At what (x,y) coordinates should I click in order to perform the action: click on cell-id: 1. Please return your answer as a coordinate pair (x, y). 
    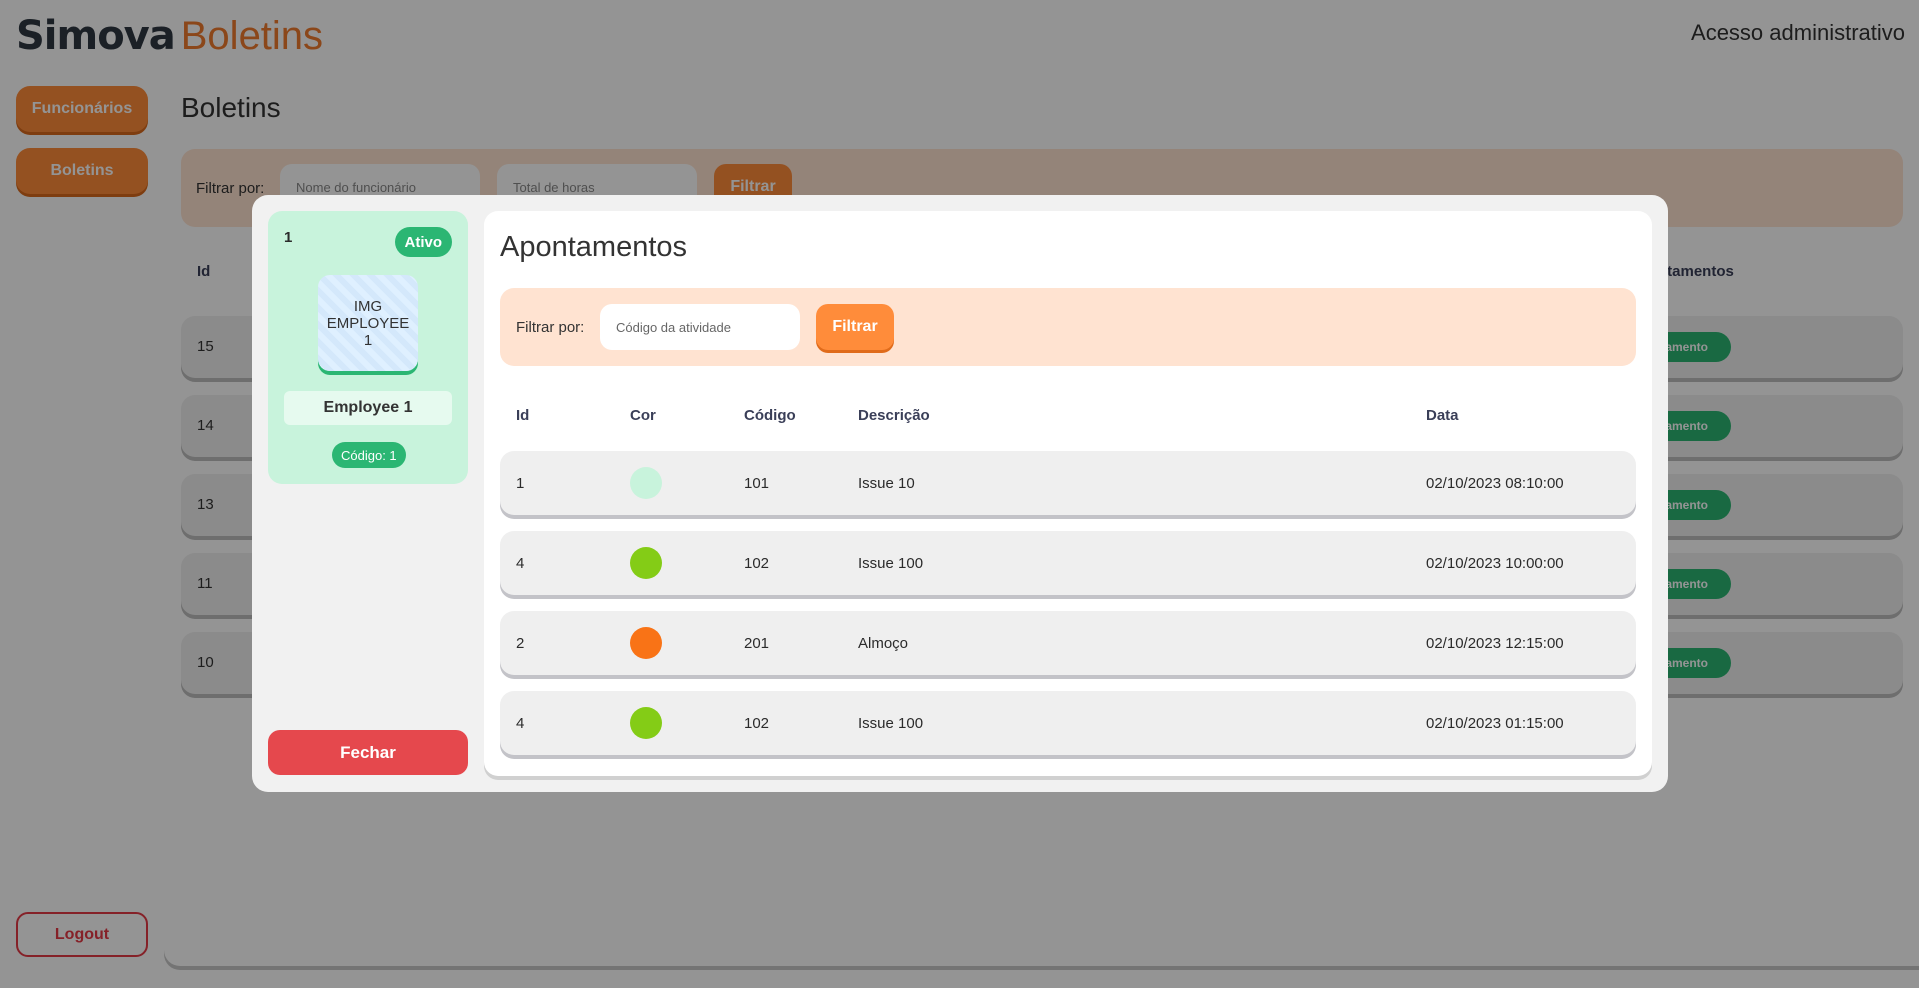
    Looking at the image, I should click on (520, 483).